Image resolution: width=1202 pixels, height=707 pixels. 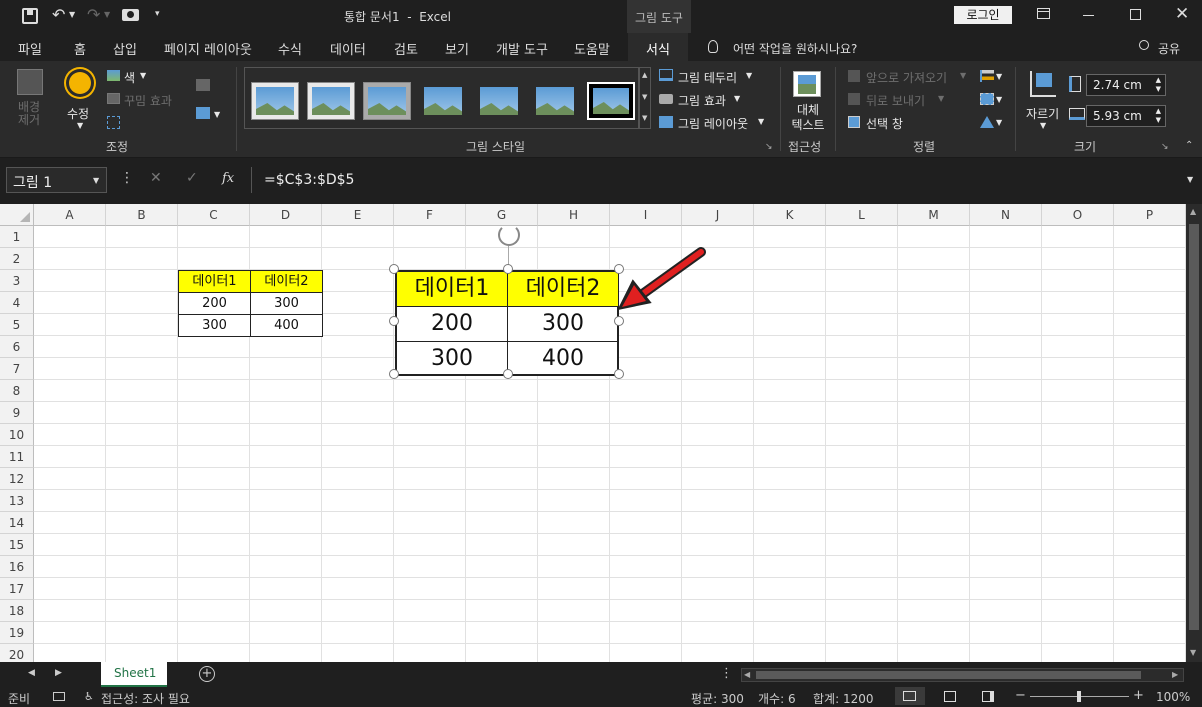 I want to click on name-box: 그림 1 ▼, so click(x=56, y=180).